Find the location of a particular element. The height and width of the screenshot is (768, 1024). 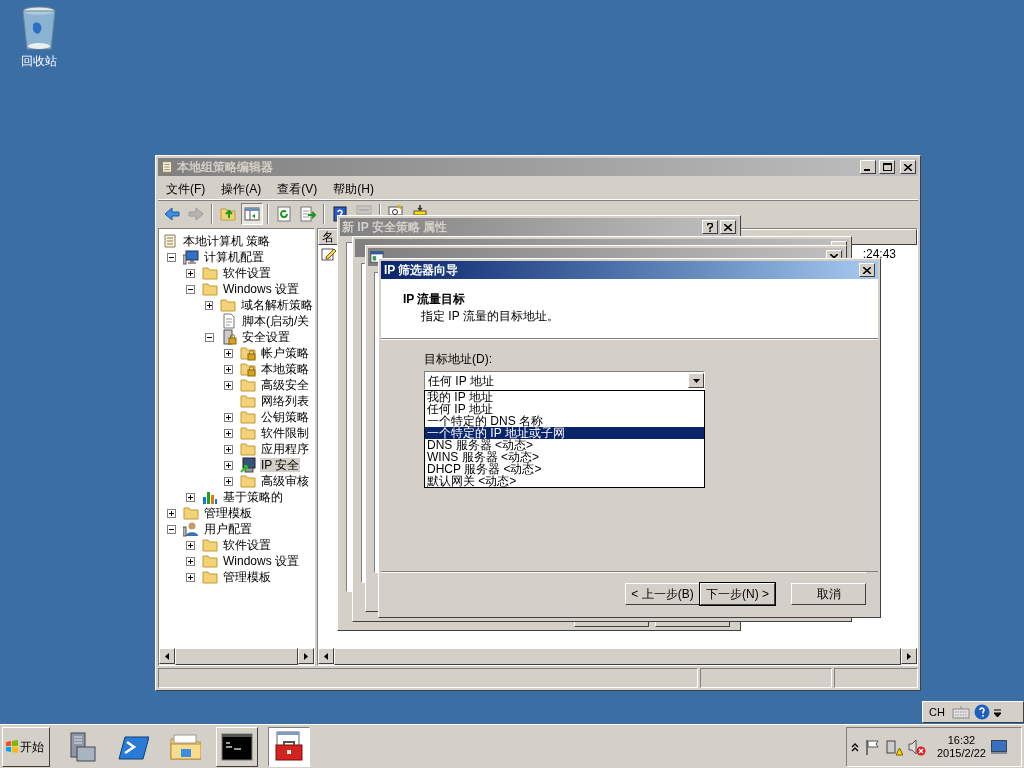

flag-icon is located at coordinates (872, 746).